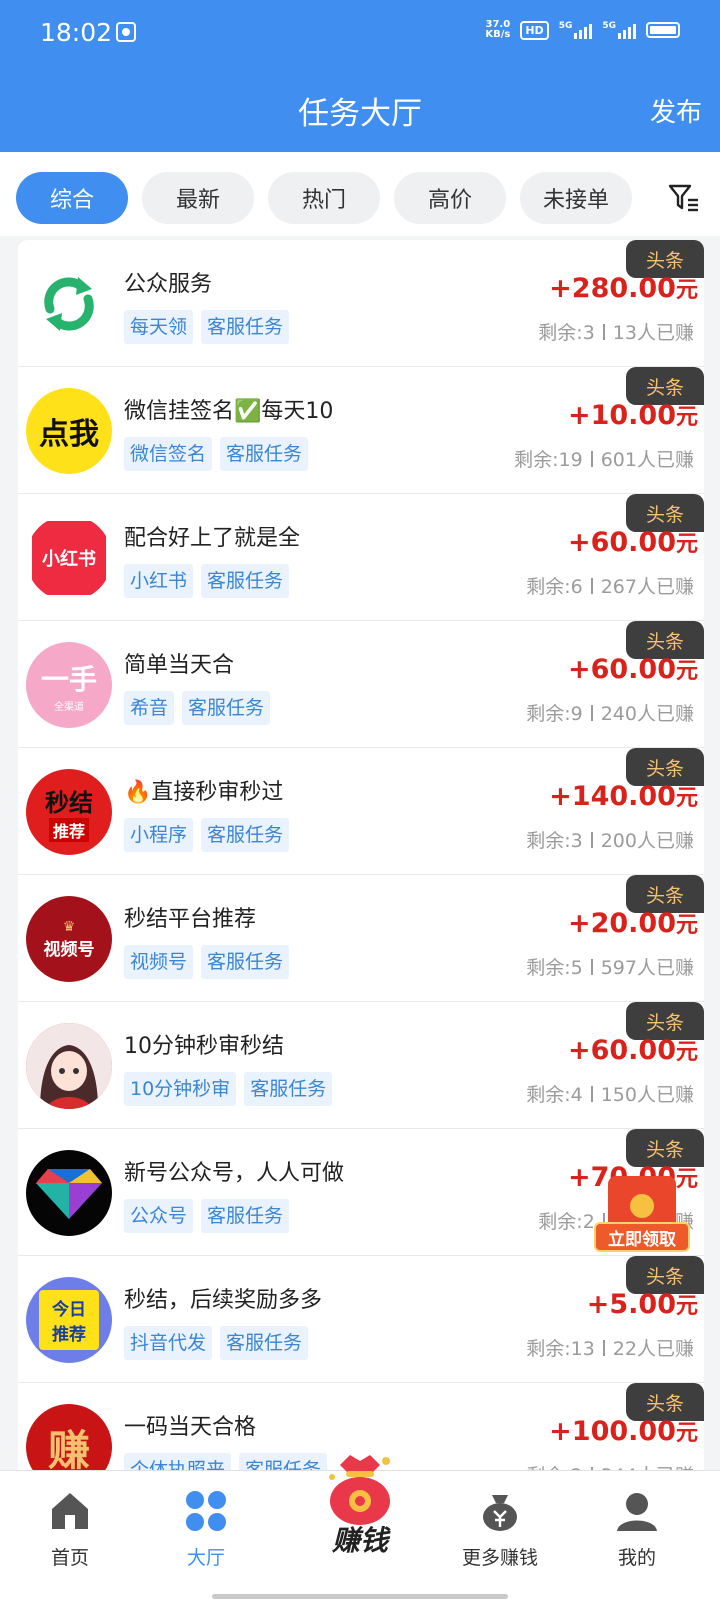 The image size is (720, 1600). What do you see at coordinates (361, 303) in the screenshot?
I see `task-item: 公众服务 每天领 客服任务 头条 +280.00元 剩余:3 13人已赚` at bounding box center [361, 303].